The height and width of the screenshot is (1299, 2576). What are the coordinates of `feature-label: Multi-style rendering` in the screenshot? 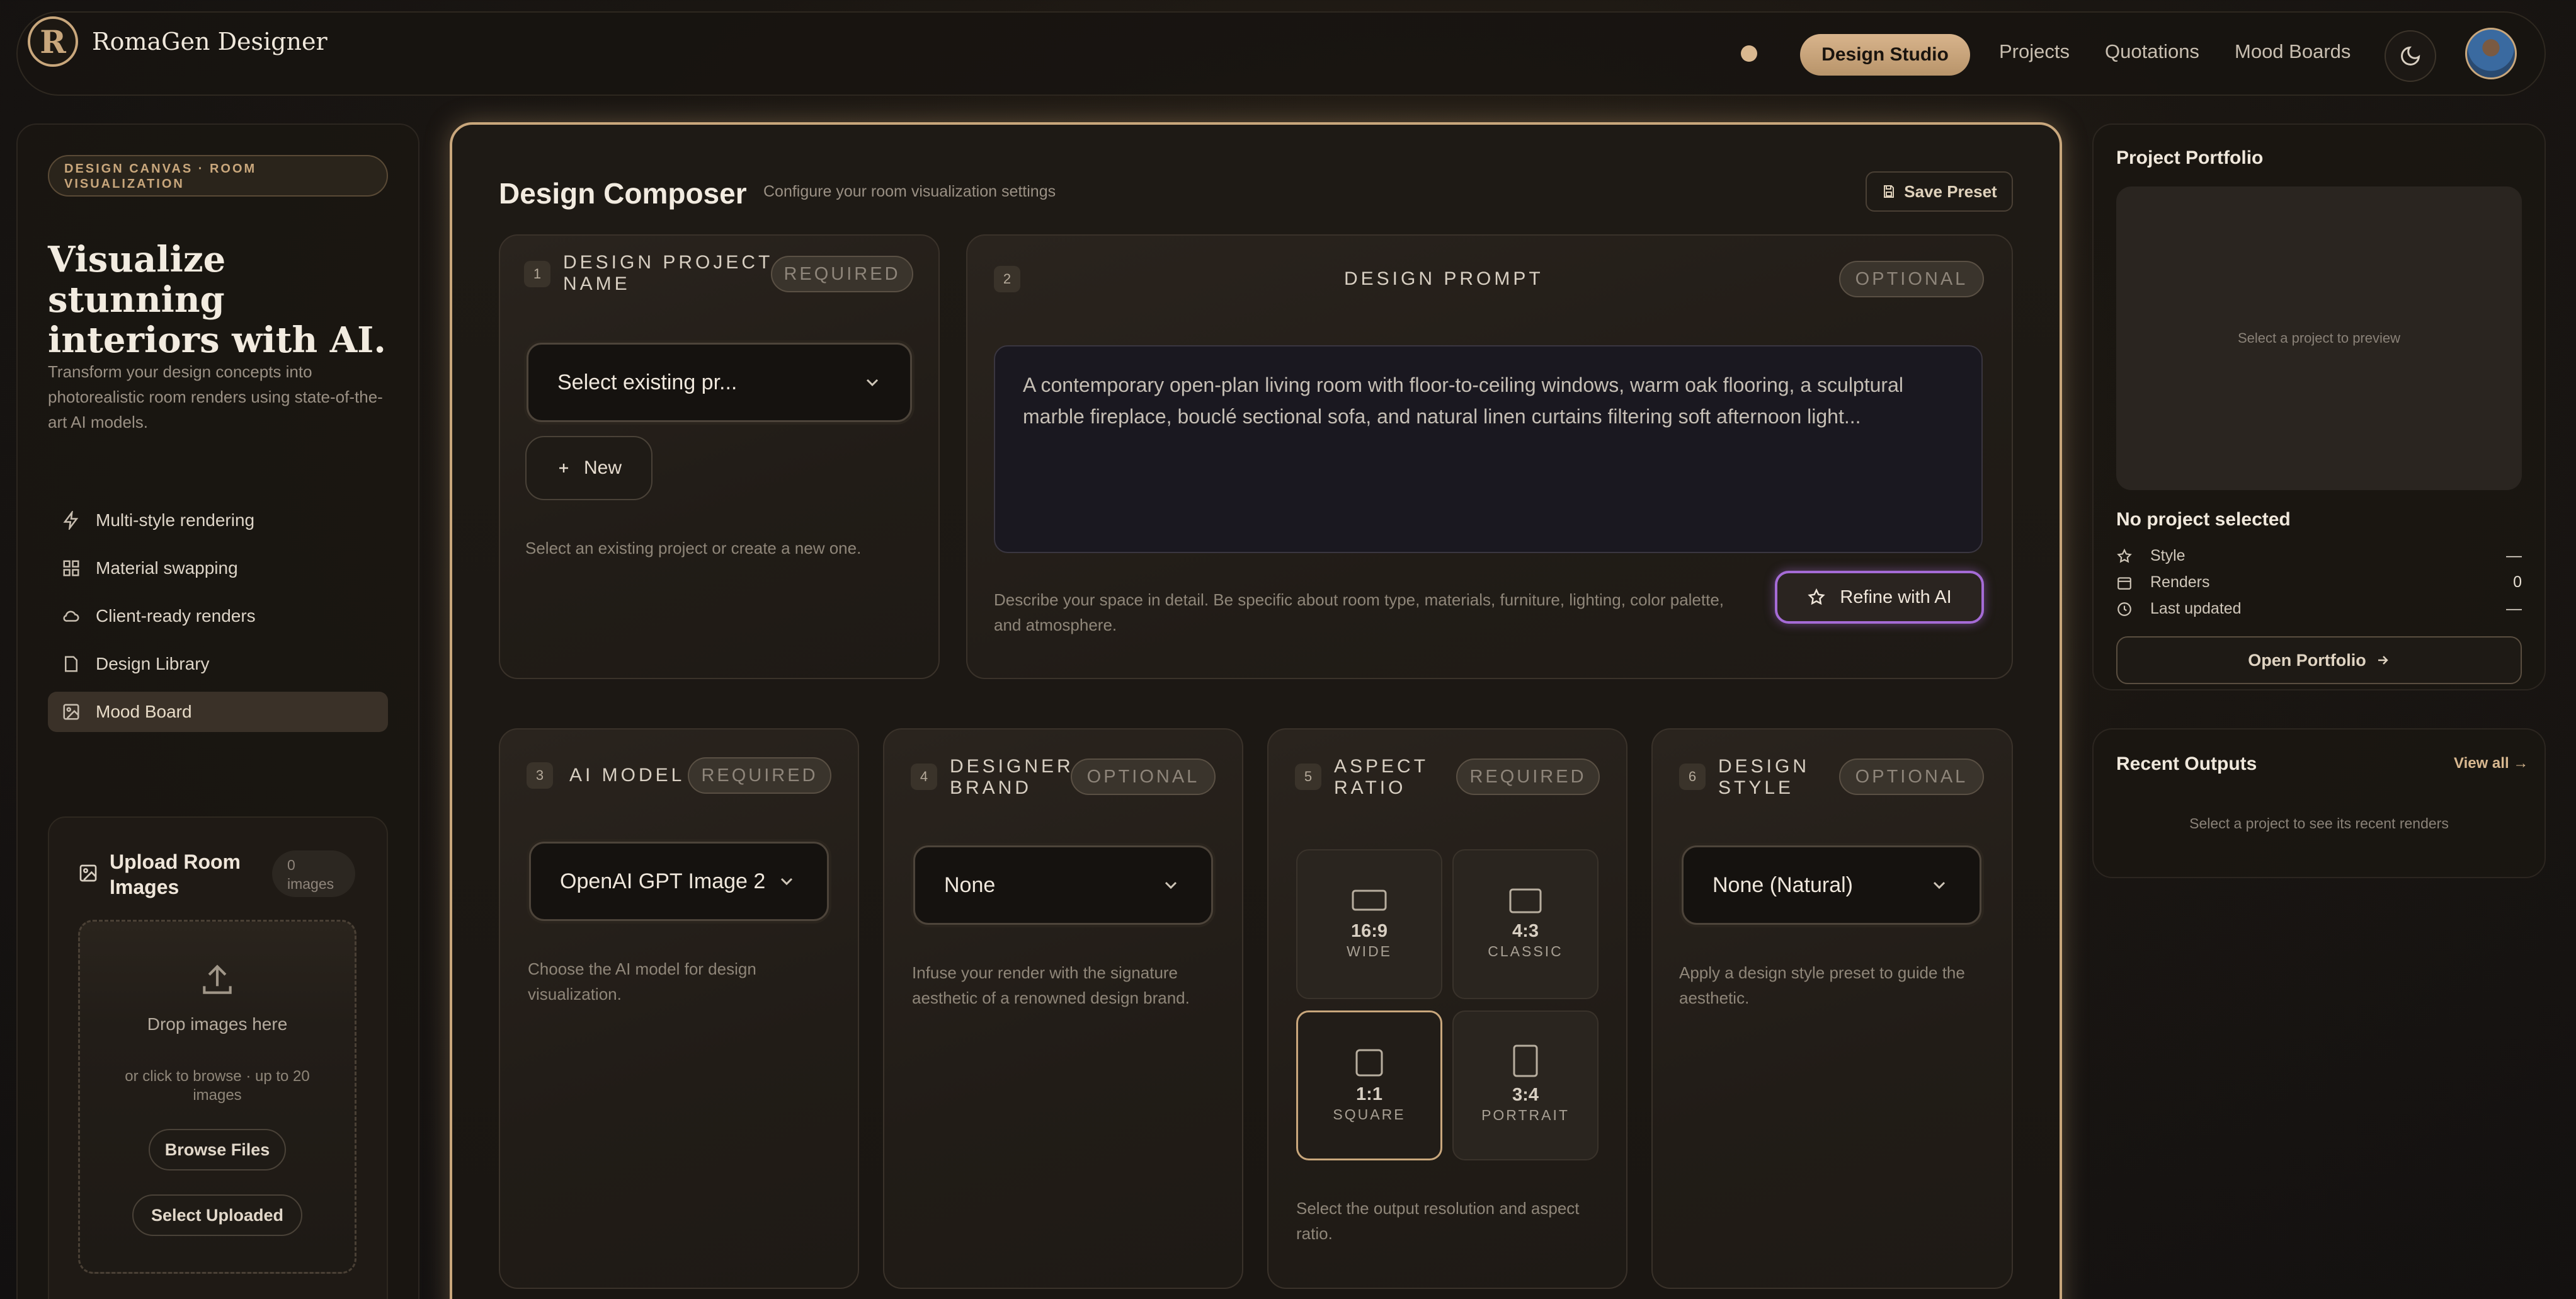 It's located at (175, 520).